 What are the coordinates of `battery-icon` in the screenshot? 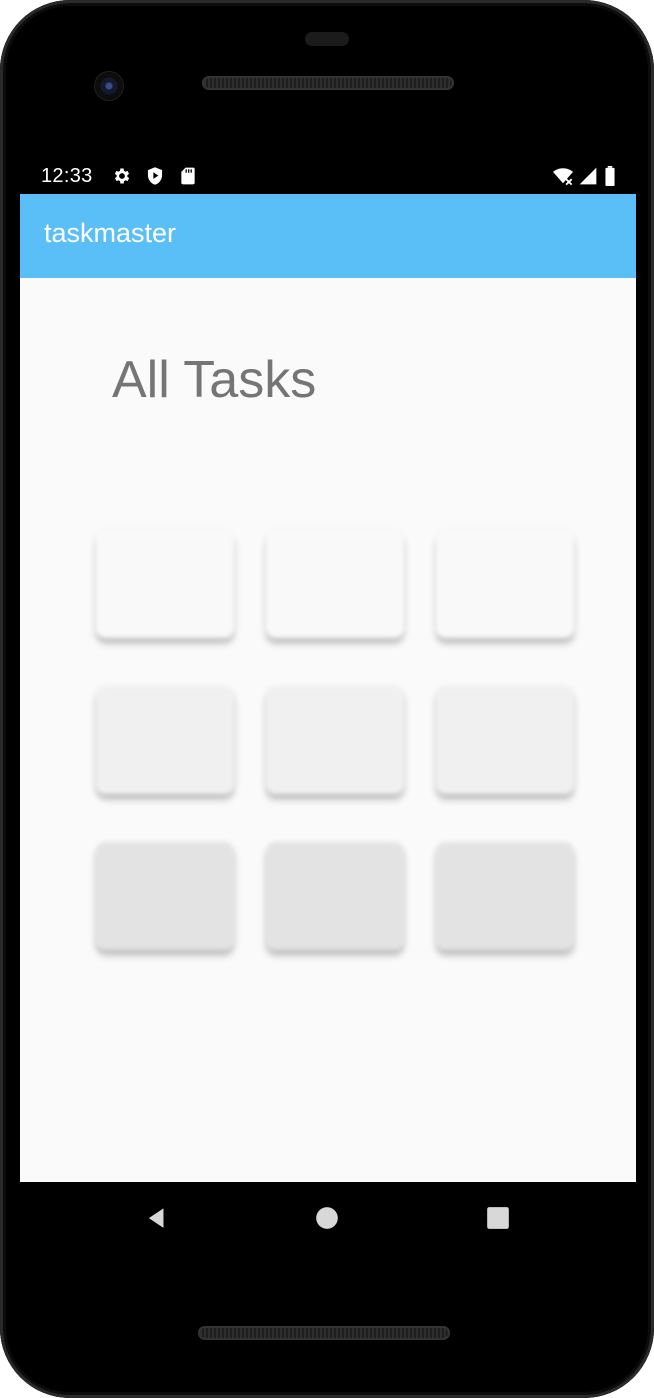 It's located at (610, 176).